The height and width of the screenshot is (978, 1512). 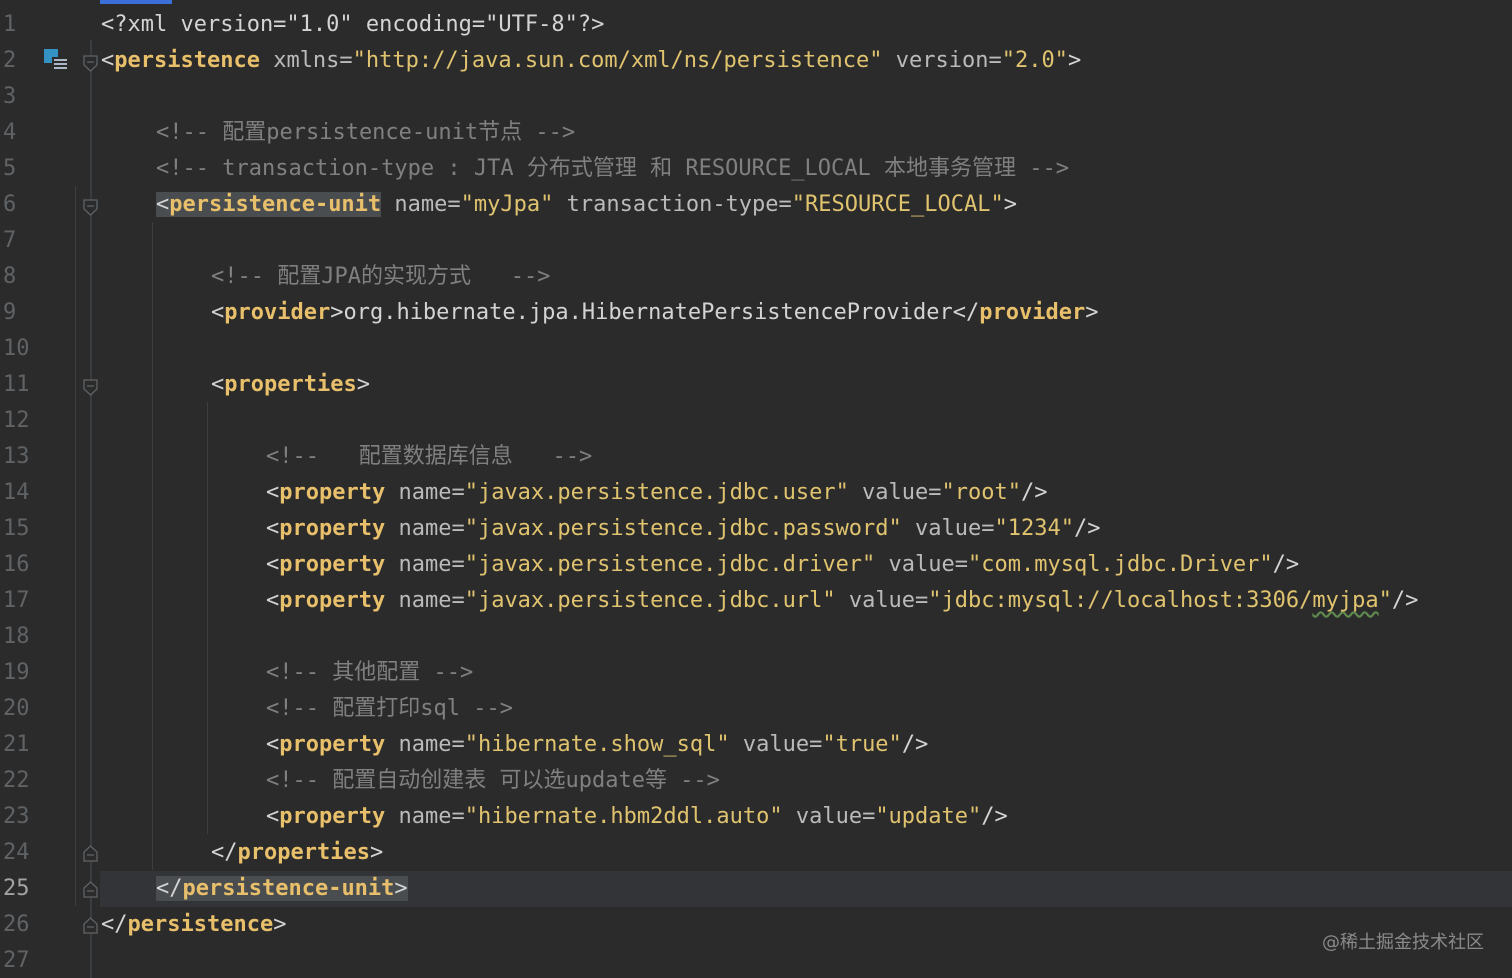 What do you see at coordinates (670, 564) in the screenshot?
I see `attr-value: "javax.persistence.jdbc.driver"` at bounding box center [670, 564].